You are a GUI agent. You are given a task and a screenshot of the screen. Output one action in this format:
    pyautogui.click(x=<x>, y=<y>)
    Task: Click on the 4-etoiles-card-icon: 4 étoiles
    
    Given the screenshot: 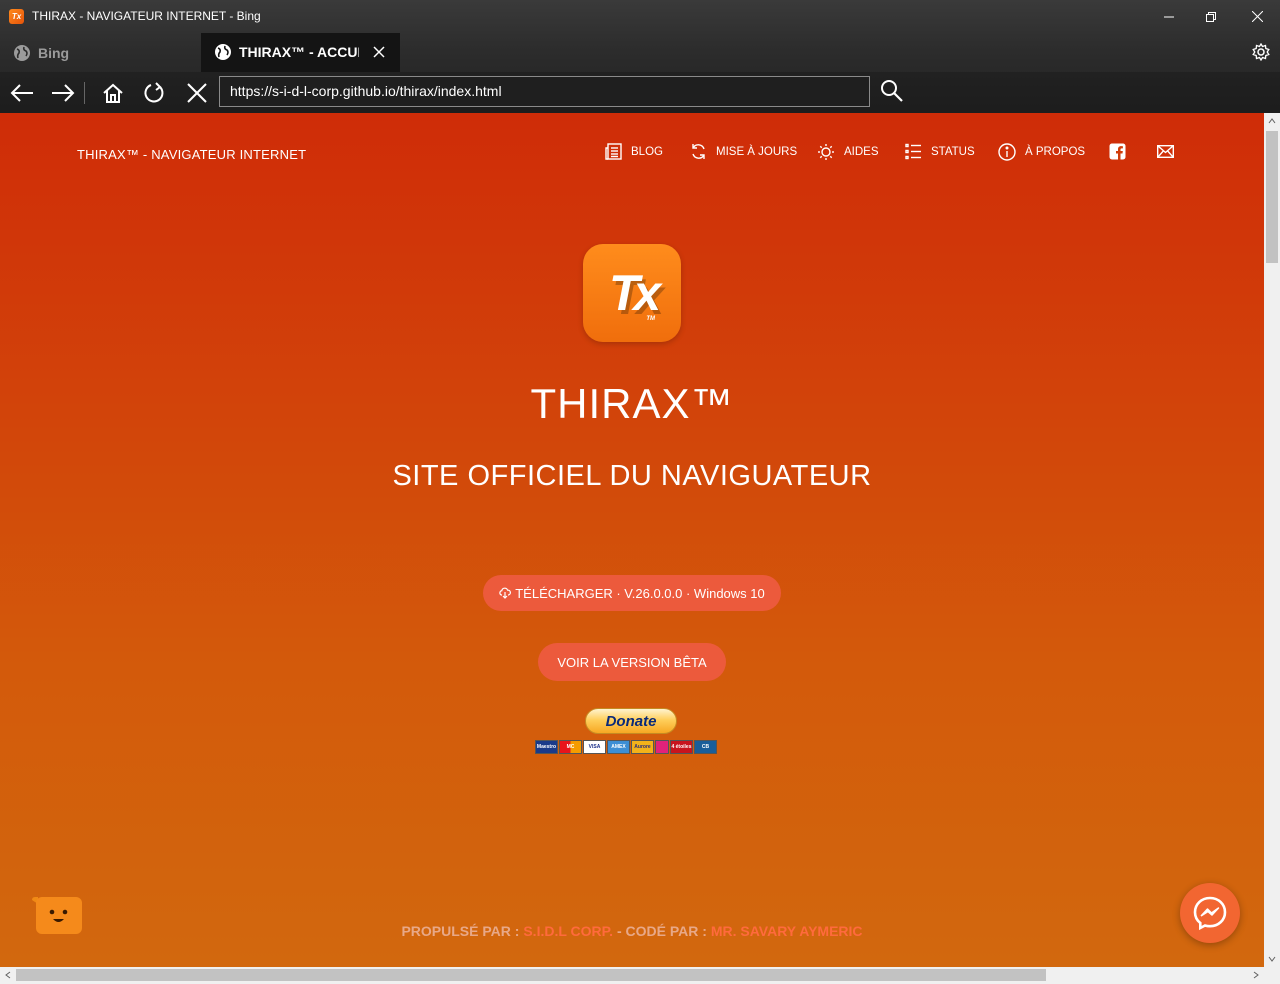 What is the action you would take?
    pyautogui.click(x=681, y=747)
    